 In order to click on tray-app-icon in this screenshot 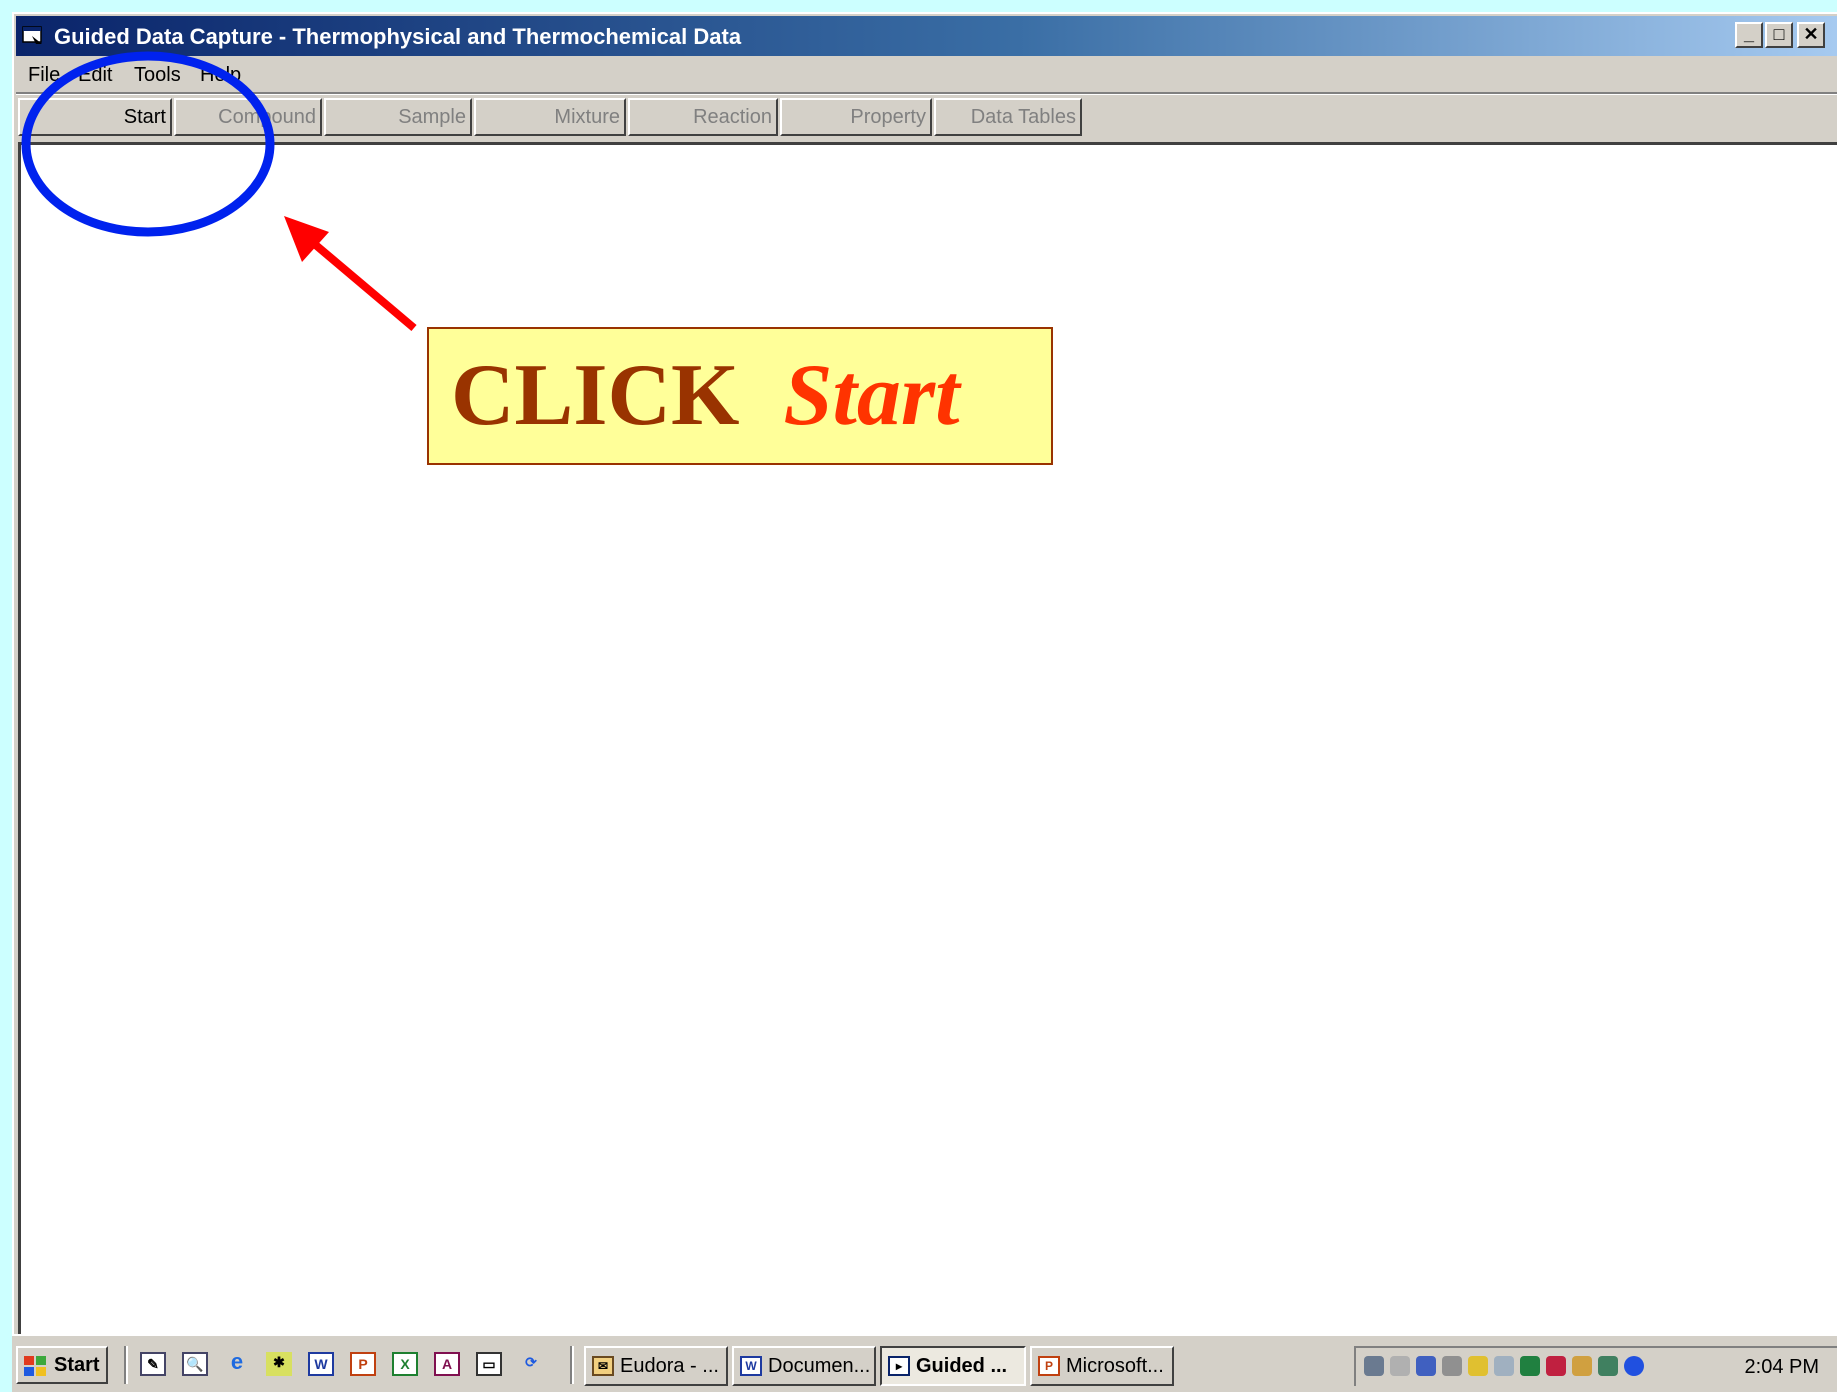, I will do `click(1452, 1366)`.